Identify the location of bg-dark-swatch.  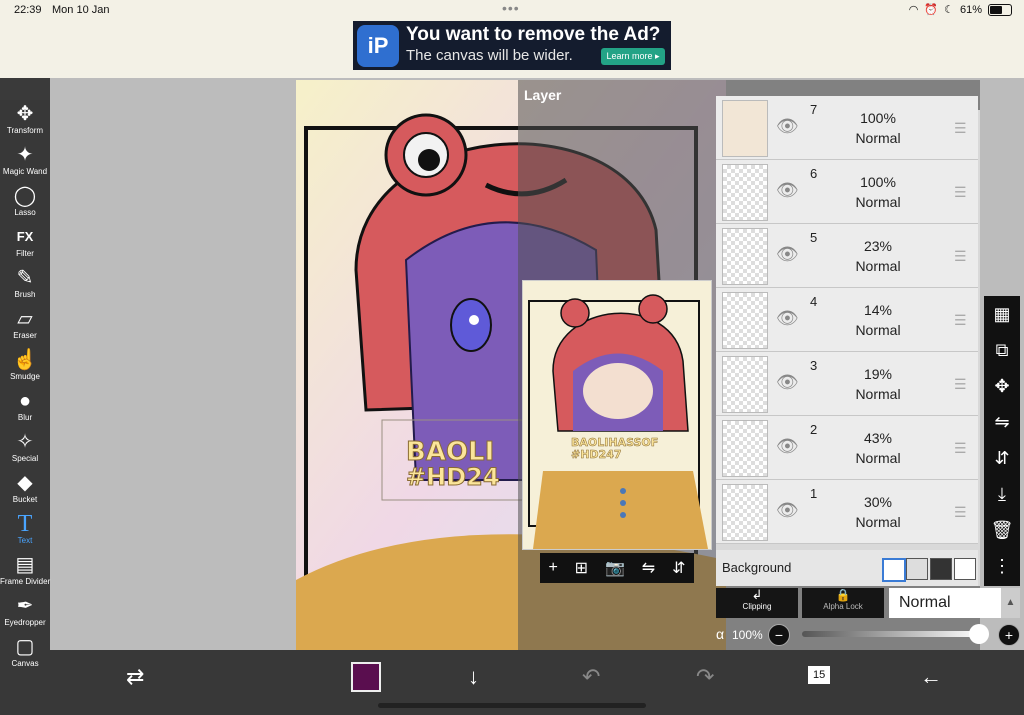
(941, 569).